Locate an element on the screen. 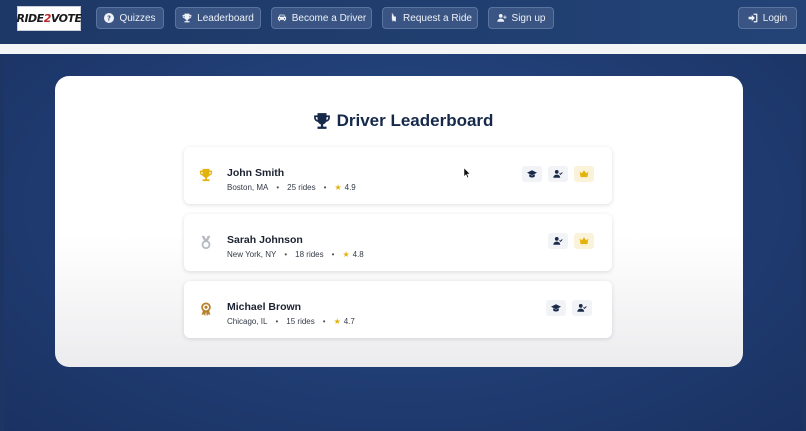 The width and height of the screenshot is (806, 431). nav-login-label: Login is located at coordinates (775, 18).